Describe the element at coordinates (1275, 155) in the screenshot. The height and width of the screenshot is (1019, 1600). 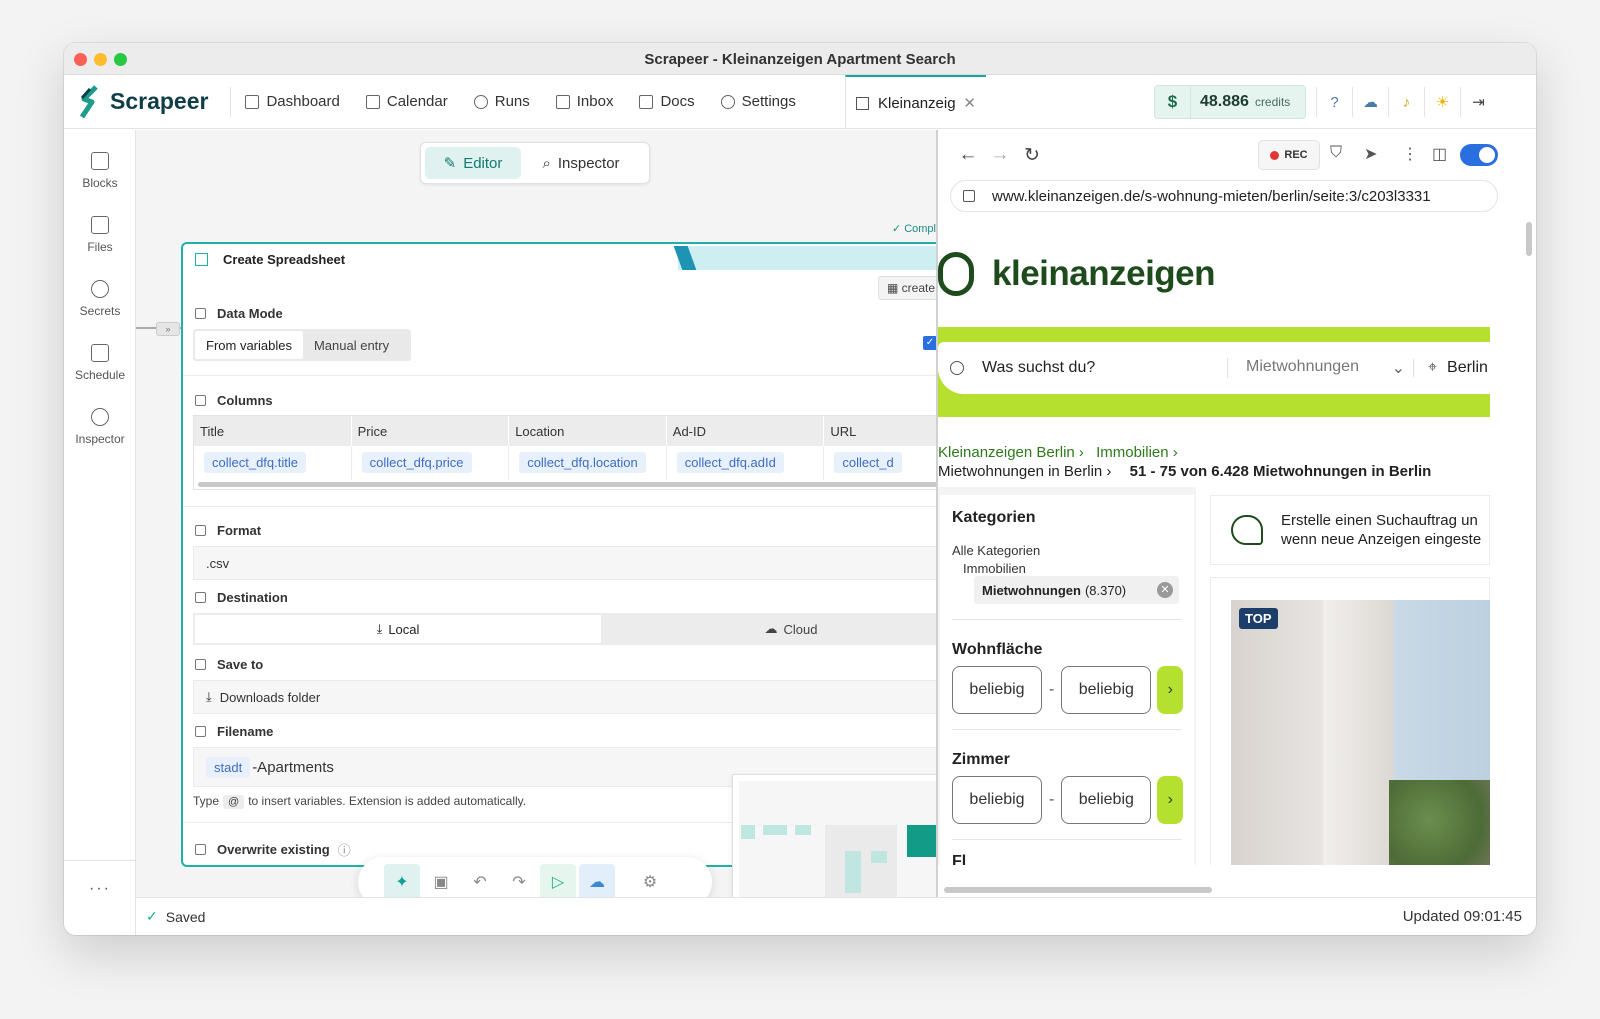
I see `record-dot-icon` at that location.